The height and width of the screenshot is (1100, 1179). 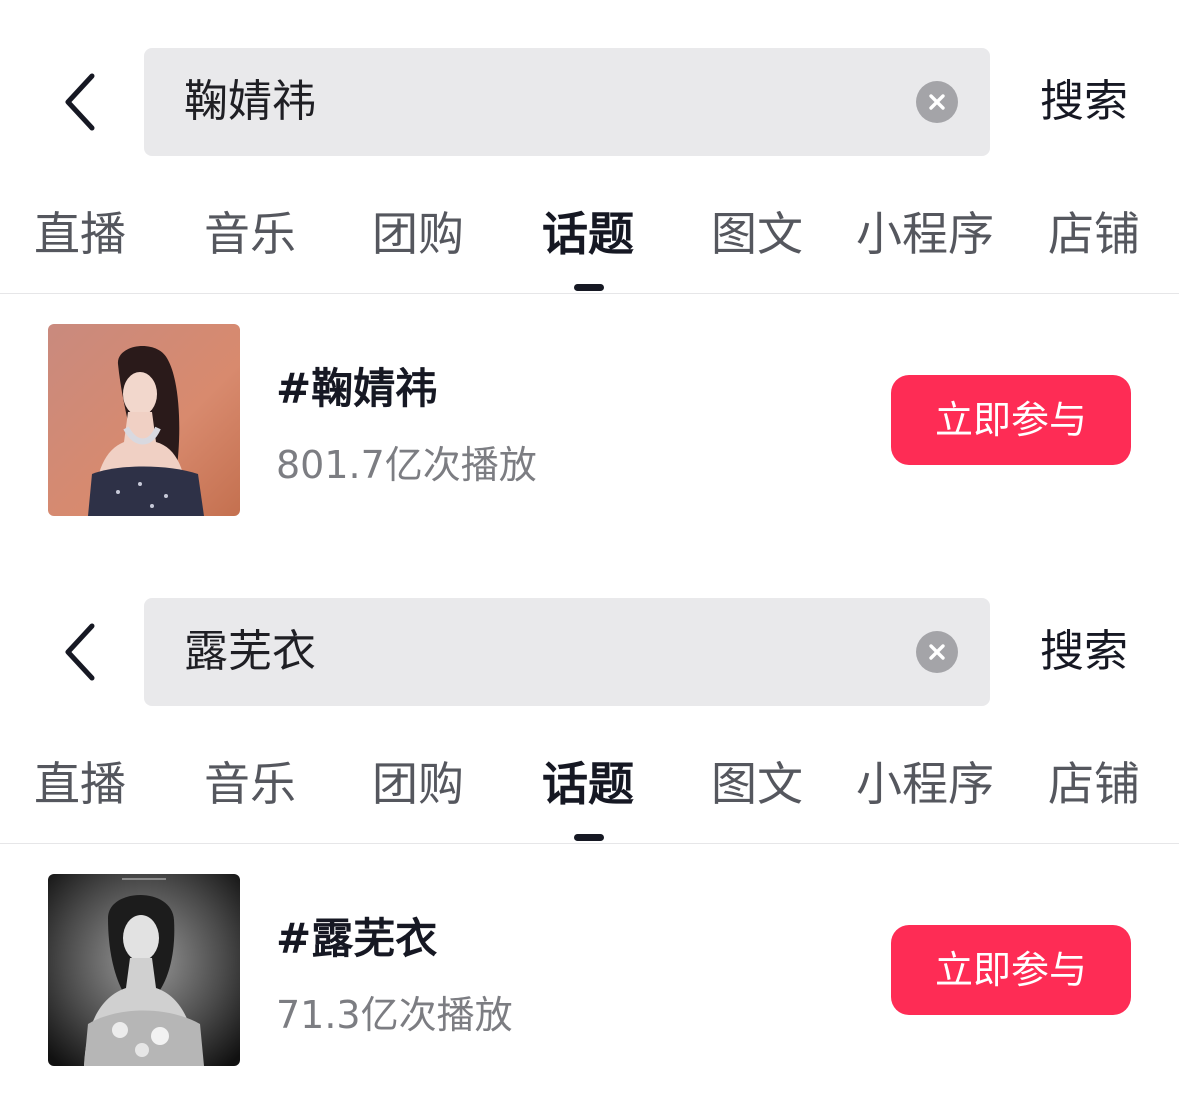 What do you see at coordinates (567, 652) in the screenshot?
I see `search-input: 露芜衣` at bounding box center [567, 652].